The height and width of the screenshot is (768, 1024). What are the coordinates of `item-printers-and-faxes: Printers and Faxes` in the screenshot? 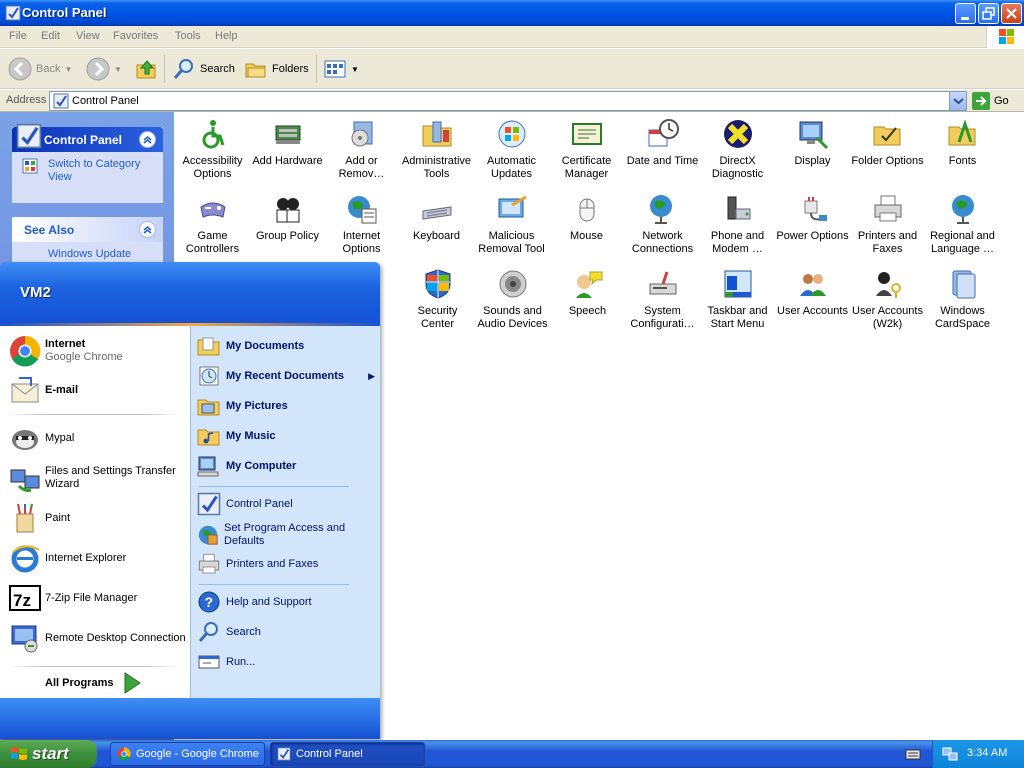 It's located at (887, 224).